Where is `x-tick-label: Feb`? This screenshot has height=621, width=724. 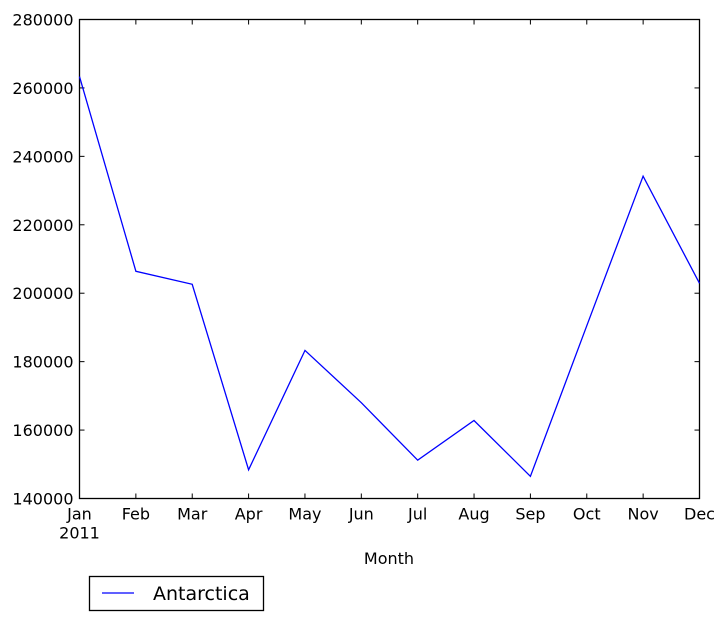
x-tick-label: Feb is located at coordinates (136, 514).